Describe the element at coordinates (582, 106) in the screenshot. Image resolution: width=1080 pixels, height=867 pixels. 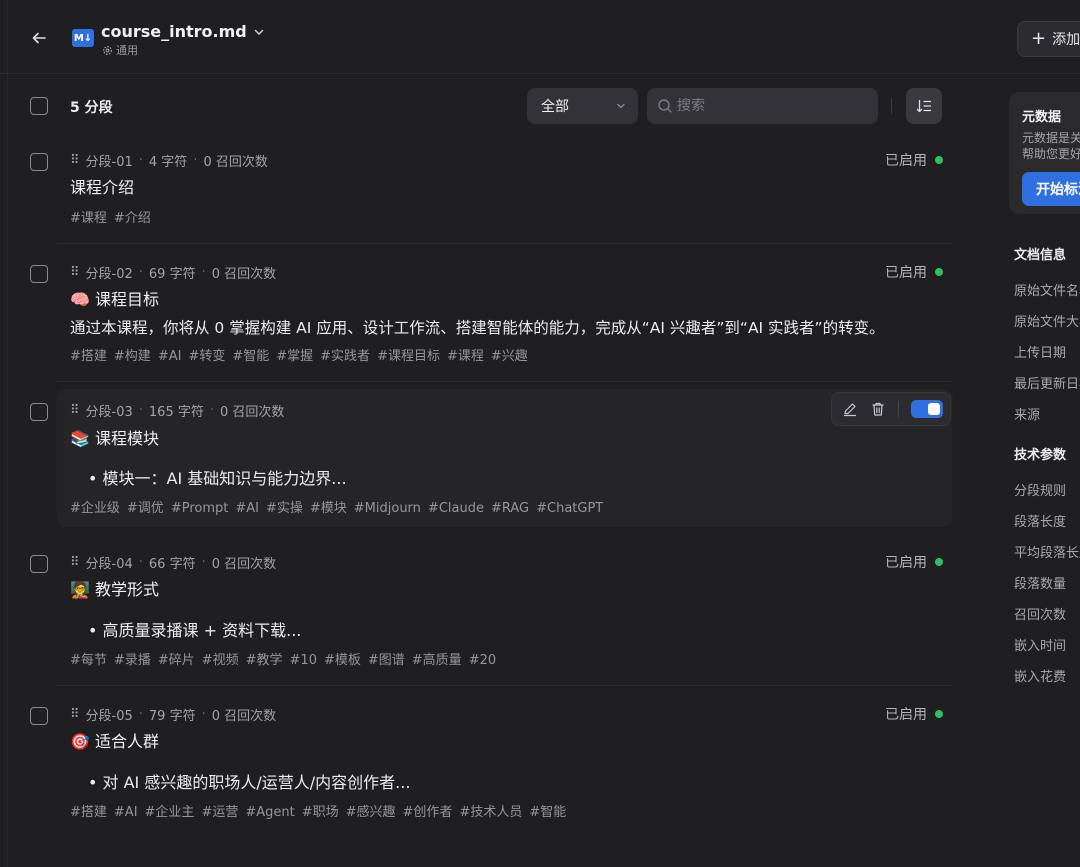
I see `status-filter-select: 全部` at that location.